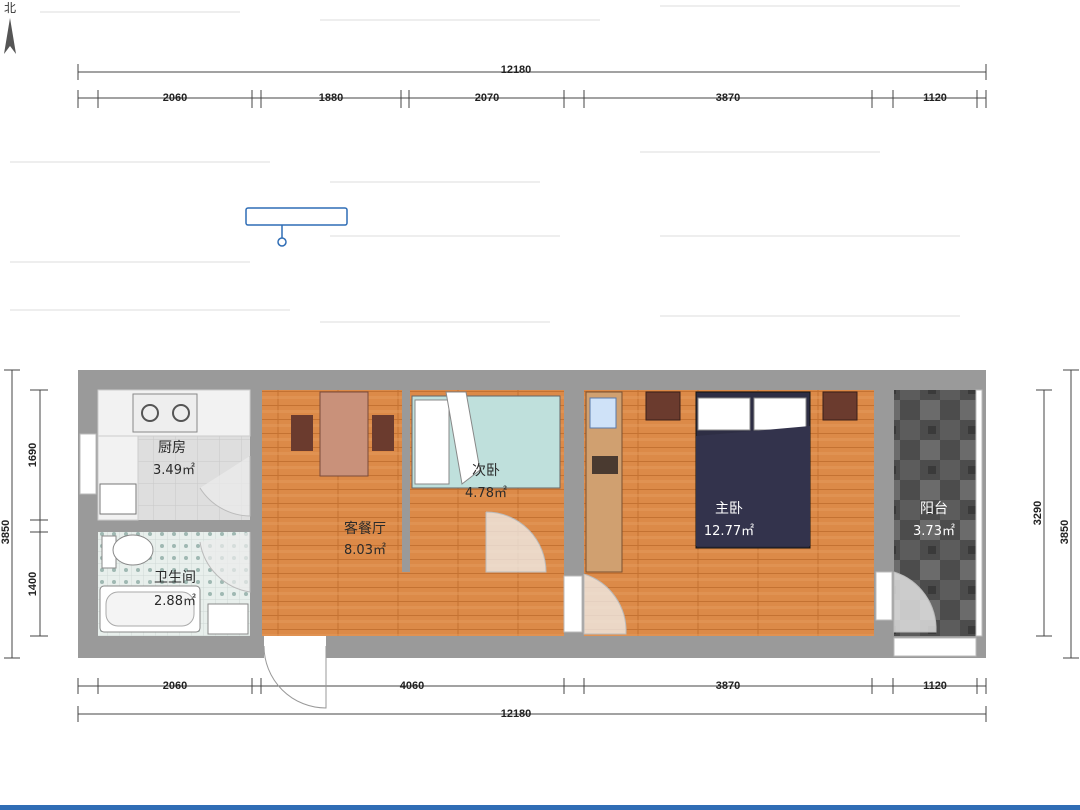 Image resolution: width=1080 pixels, height=810 pixels. I want to click on top-dimension-5: 1120, so click(935, 98).